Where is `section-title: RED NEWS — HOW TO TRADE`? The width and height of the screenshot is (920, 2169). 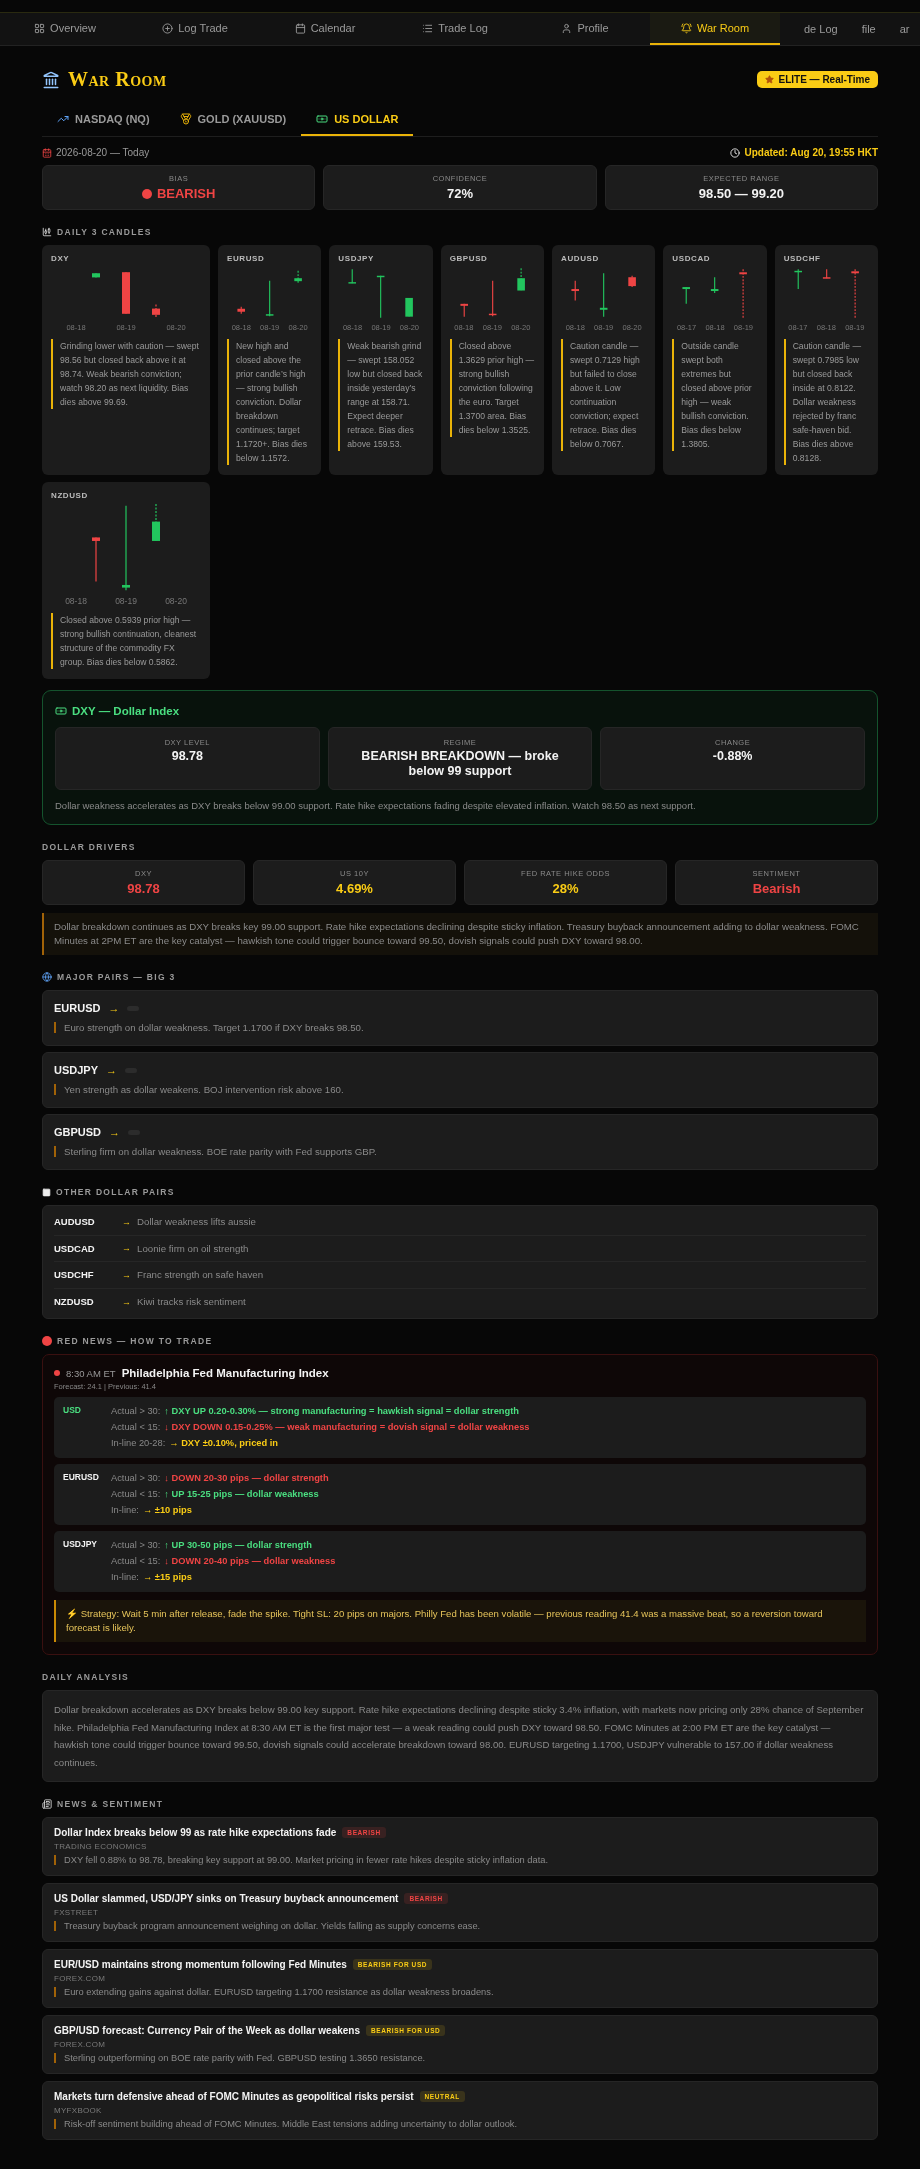
section-title: RED NEWS — HOW TO TRADE is located at coordinates (135, 1341).